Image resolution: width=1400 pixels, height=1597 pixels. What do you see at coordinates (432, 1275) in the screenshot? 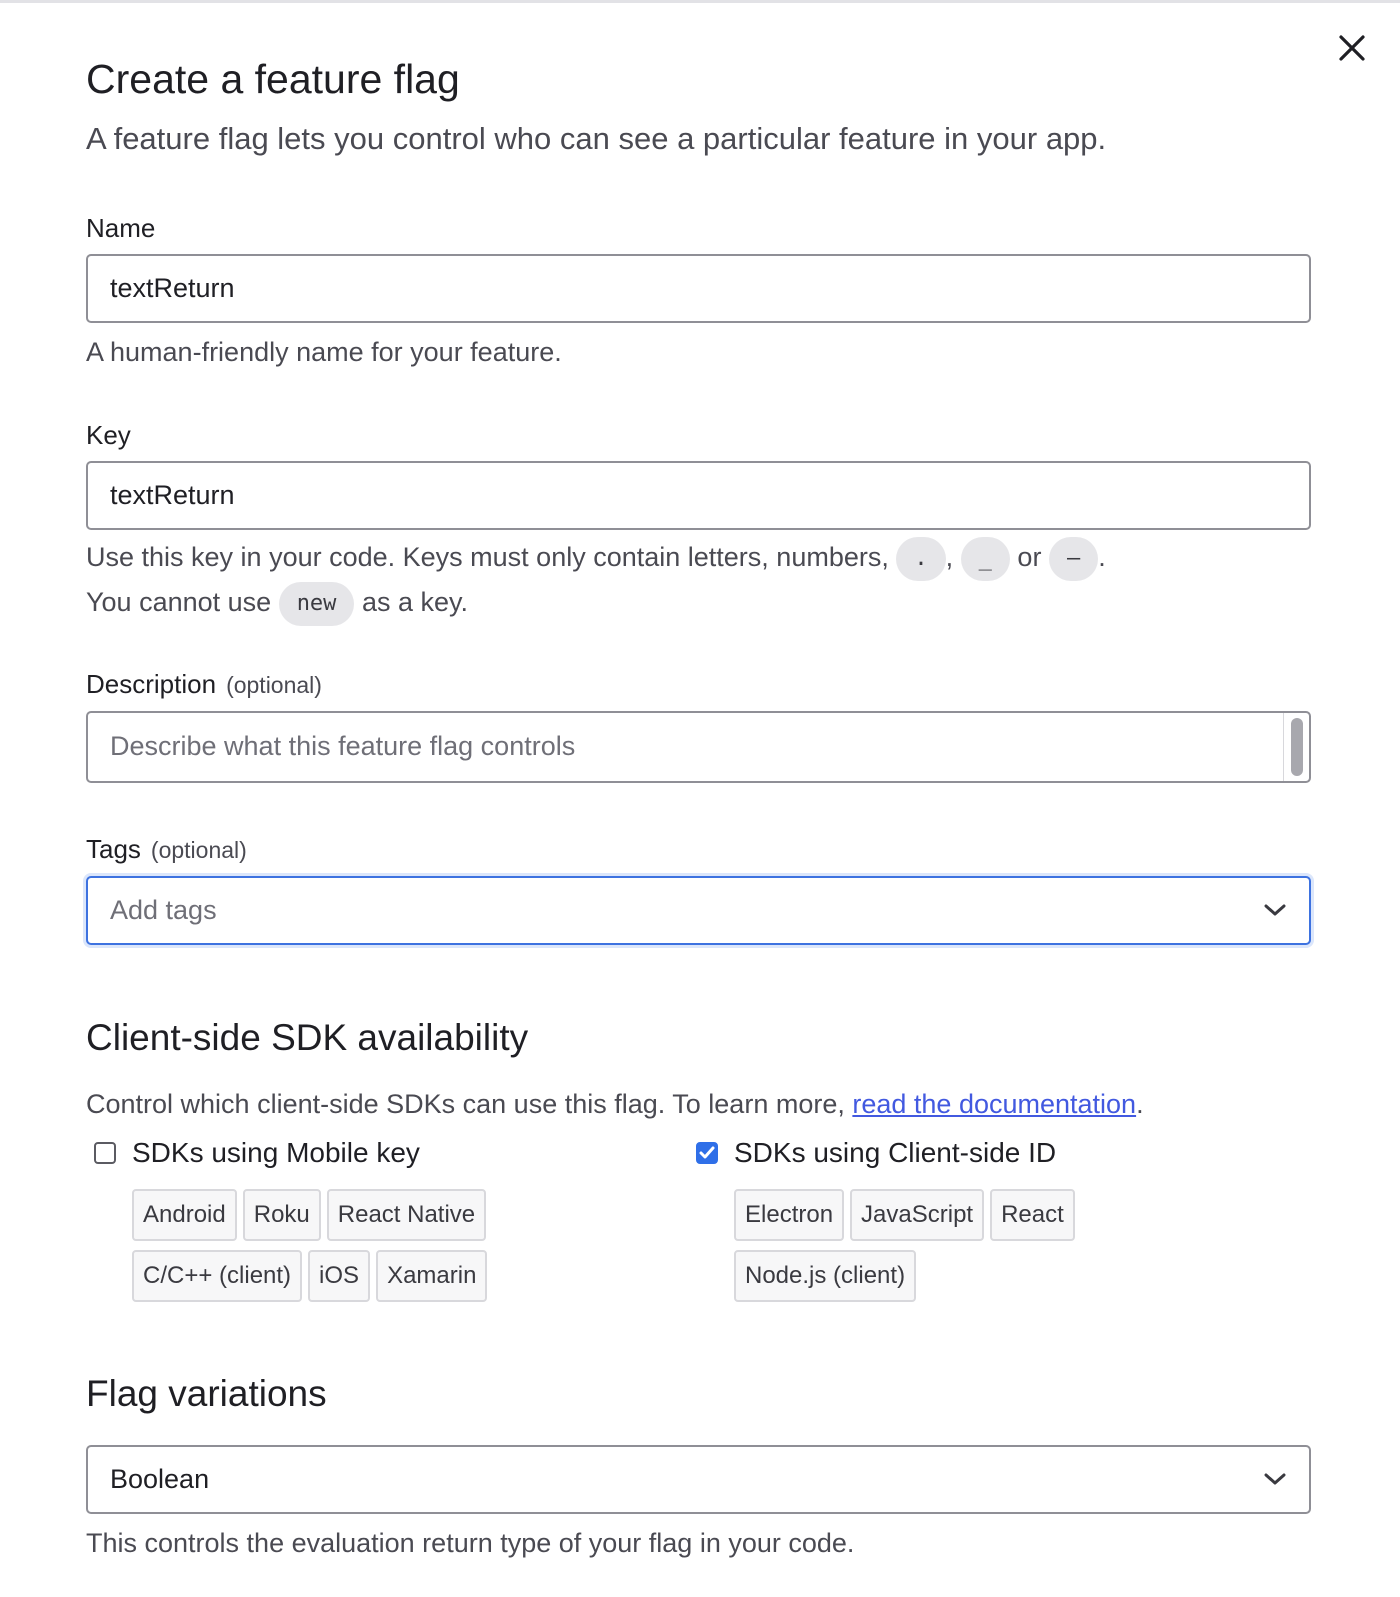
I see `sdk-chip-xamarin: Xamarin` at bounding box center [432, 1275].